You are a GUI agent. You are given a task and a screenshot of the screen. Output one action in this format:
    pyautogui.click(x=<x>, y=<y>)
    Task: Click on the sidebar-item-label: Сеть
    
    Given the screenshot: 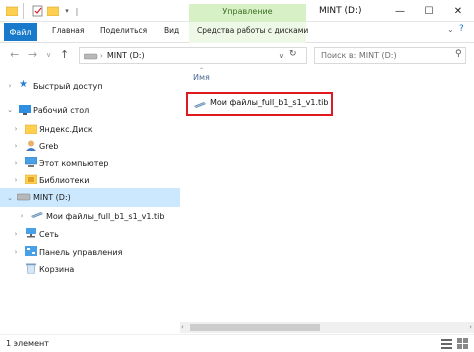 What is the action you would take?
    pyautogui.click(x=49, y=234)
    